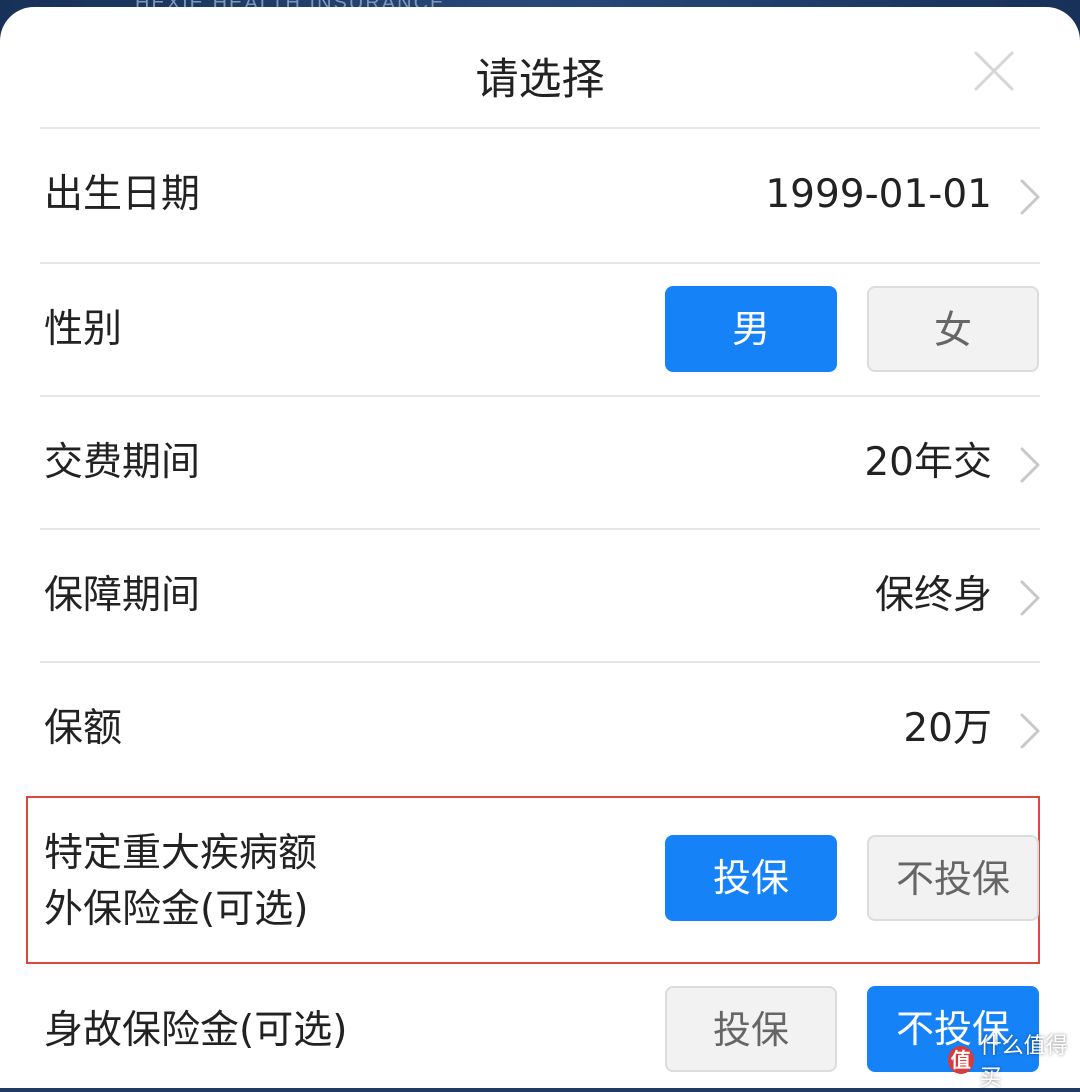 The width and height of the screenshot is (1080, 1092). Describe the element at coordinates (122, 194) in the screenshot. I see `birth-date-label: 出生日期` at that location.